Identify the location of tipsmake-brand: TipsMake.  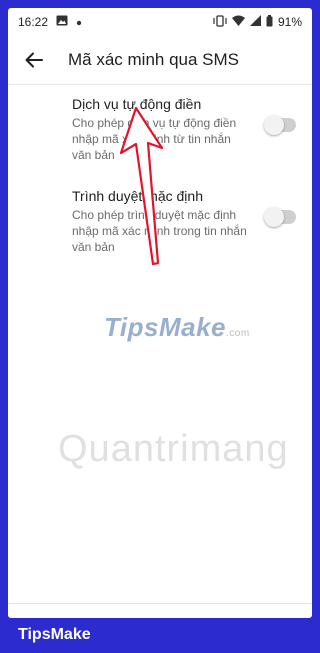
(54, 634).